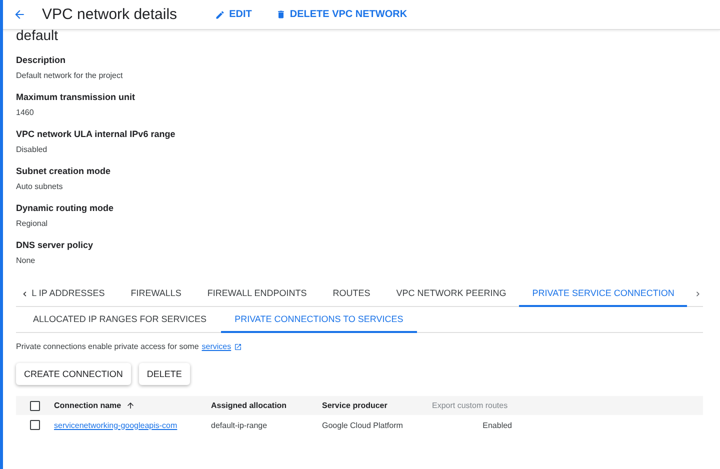  What do you see at coordinates (107, 346) in the screenshot?
I see `info-text: Private connections enable private access for some` at bounding box center [107, 346].